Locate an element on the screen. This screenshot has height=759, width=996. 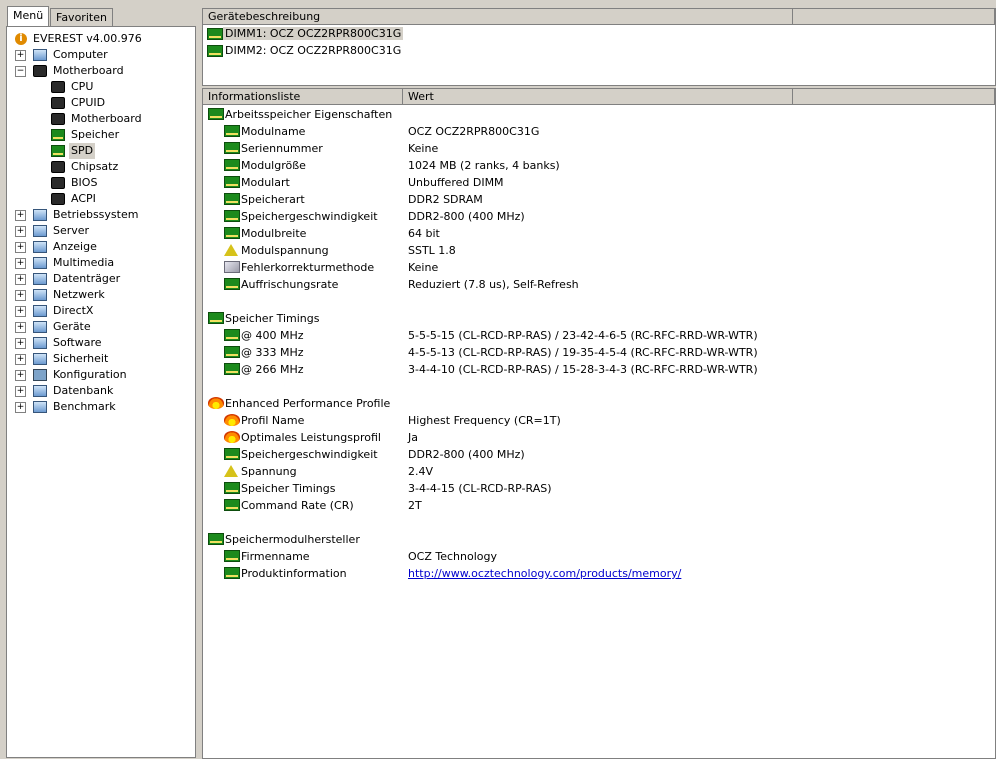
info-row-value: DDR2-800 (400 MHz) is located at coordinates (466, 454).